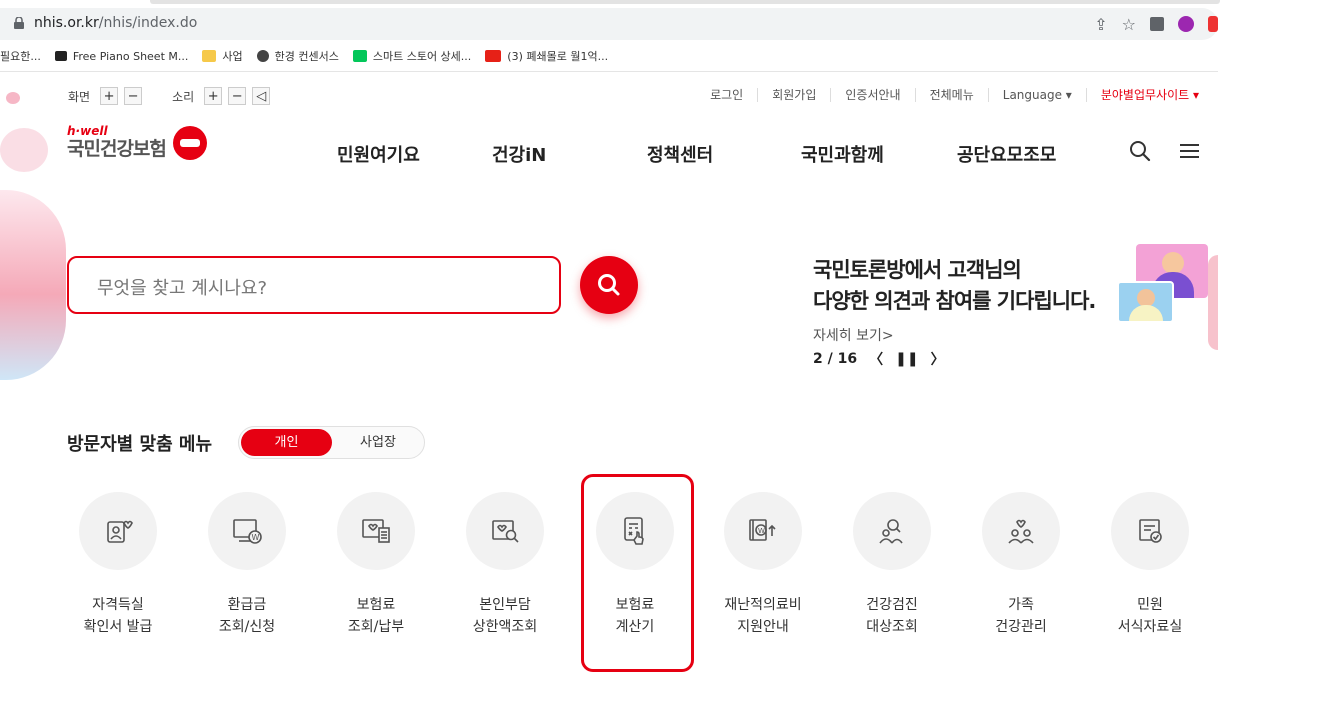 This screenshot has height=706, width=1333. What do you see at coordinates (314, 285) in the screenshot?
I see `search-input: 무엇을 찾고 계시나요?` at bounding box center [314, 285].